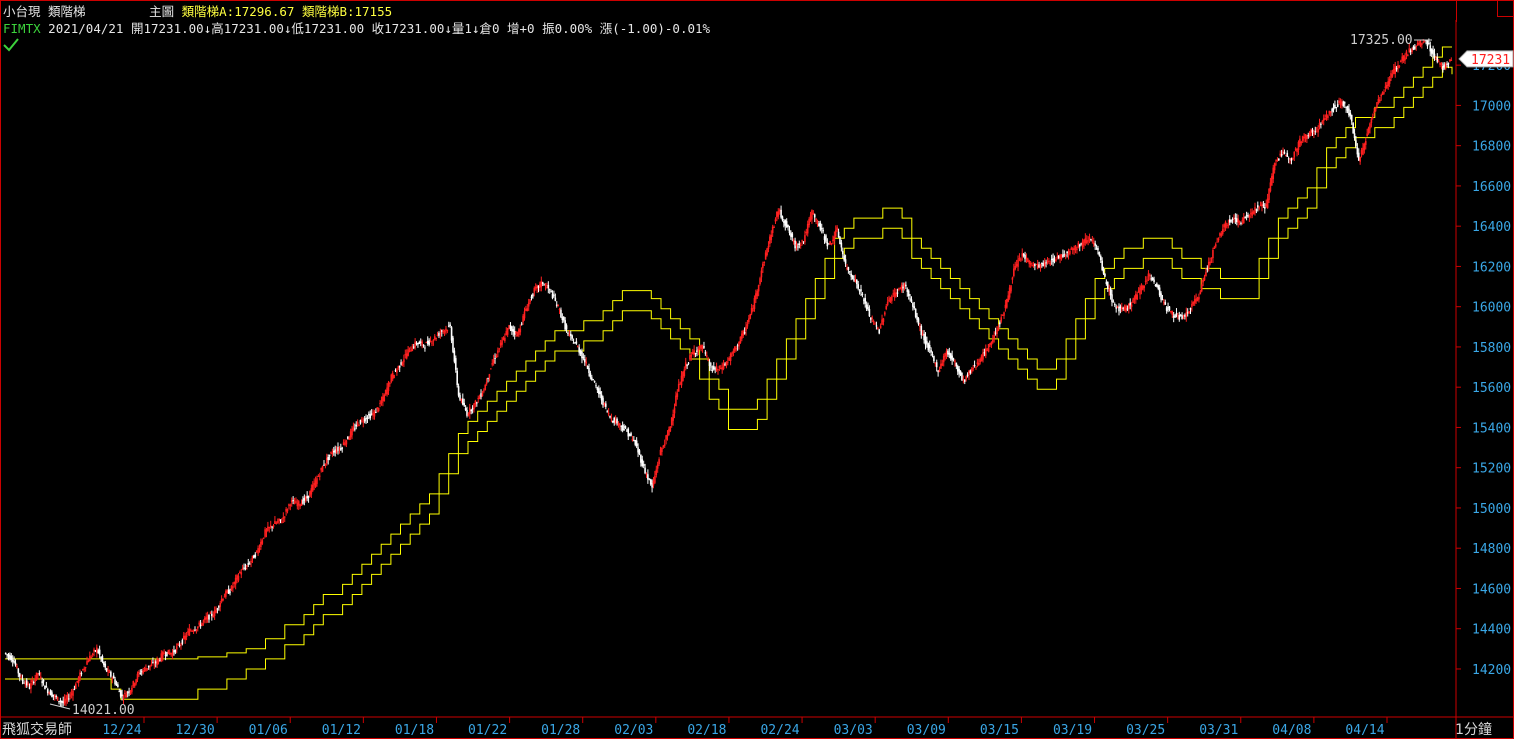 The image size is (1514, 739). What do you see at coordinates (1491, 308) in the screenshot?
I see `y-tick-label: 16000` at bounding box center [1491, 308].